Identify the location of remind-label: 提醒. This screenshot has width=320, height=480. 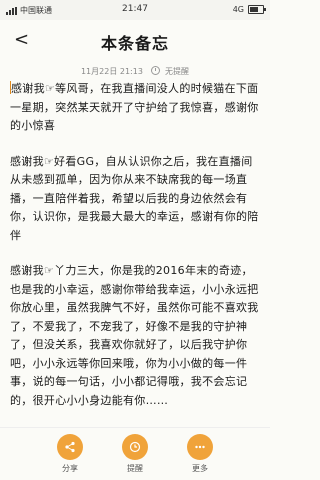
(135, 468).